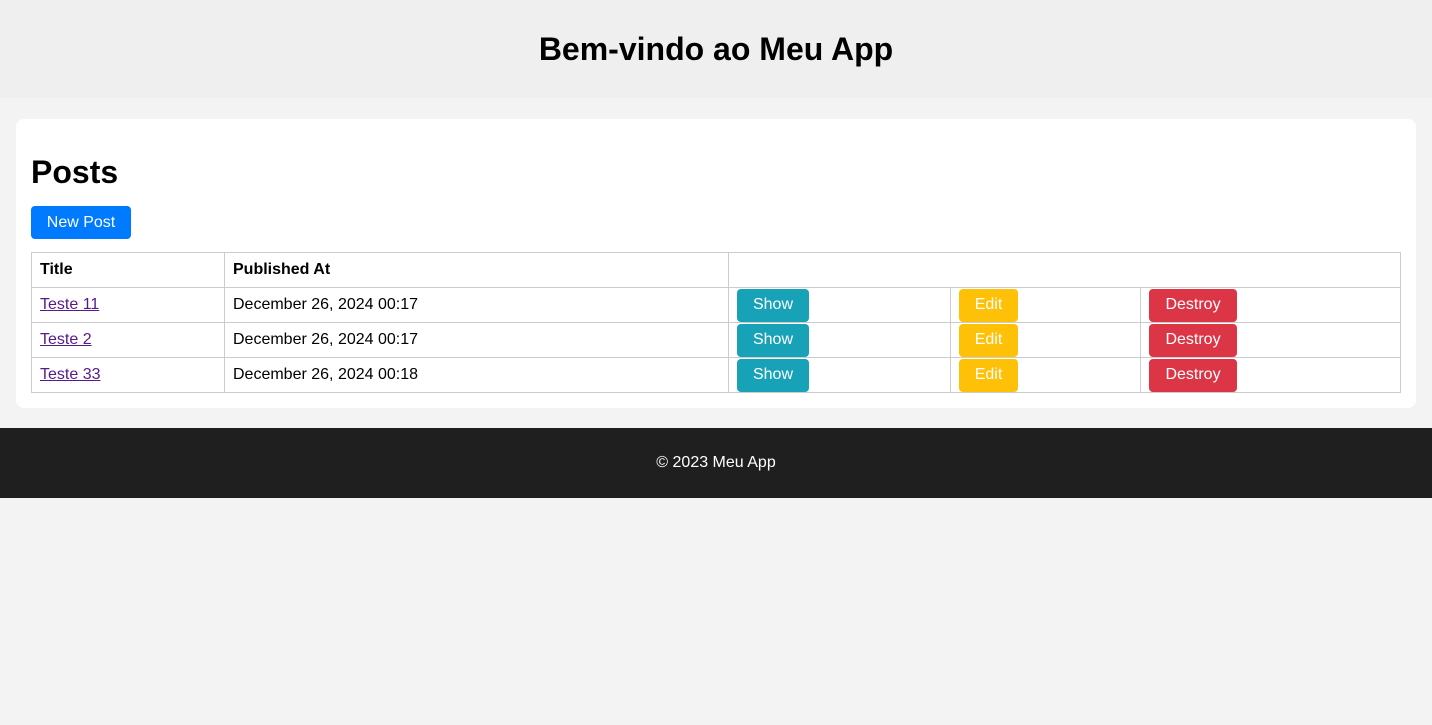  What do you see at coordinates (128, 375) in the screenshot?
I see `cell-title: Teste 33` at bounding box center [128, 375].